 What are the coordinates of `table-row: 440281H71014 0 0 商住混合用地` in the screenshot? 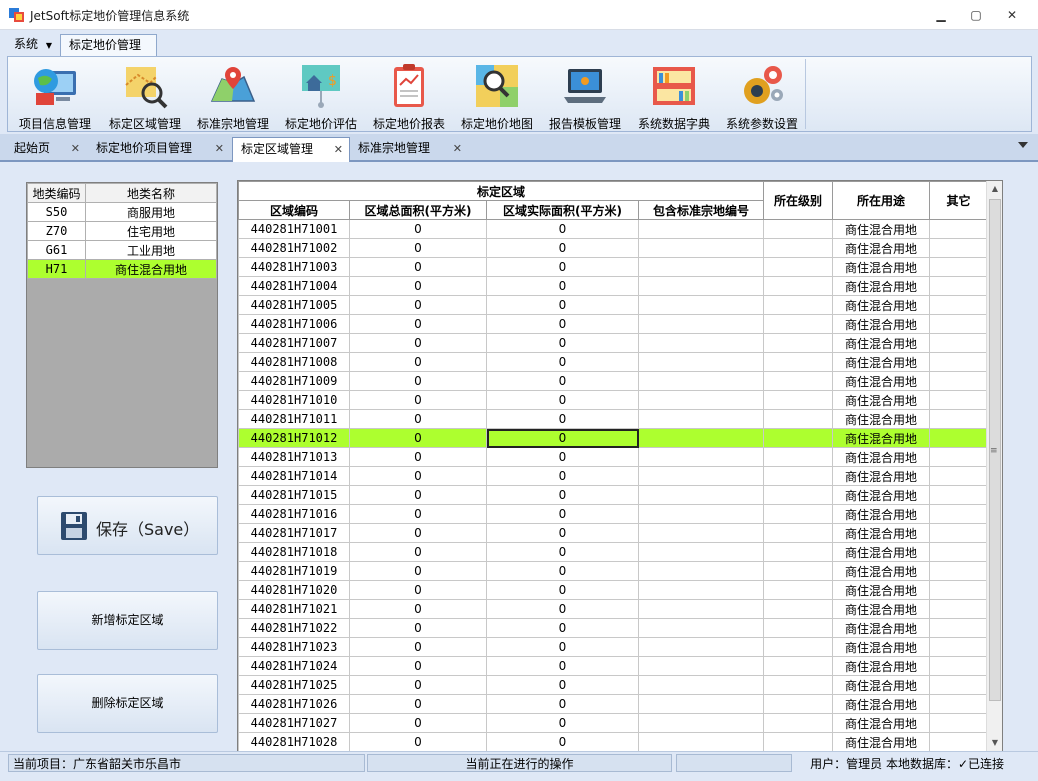 It's located at (613, 476).